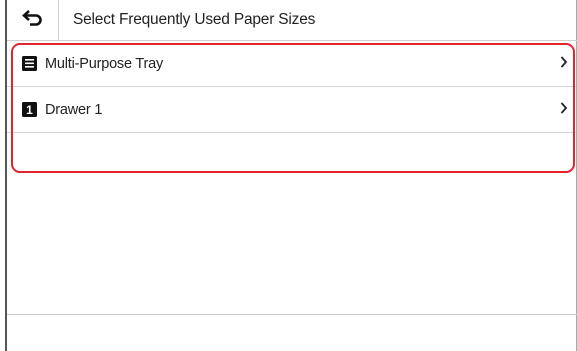 The width and height of the screenshot is (577, 351). Describe the element at coordinates (74, 109) in the screenshot. I see `list-item-label: Drawer 1` at that location.